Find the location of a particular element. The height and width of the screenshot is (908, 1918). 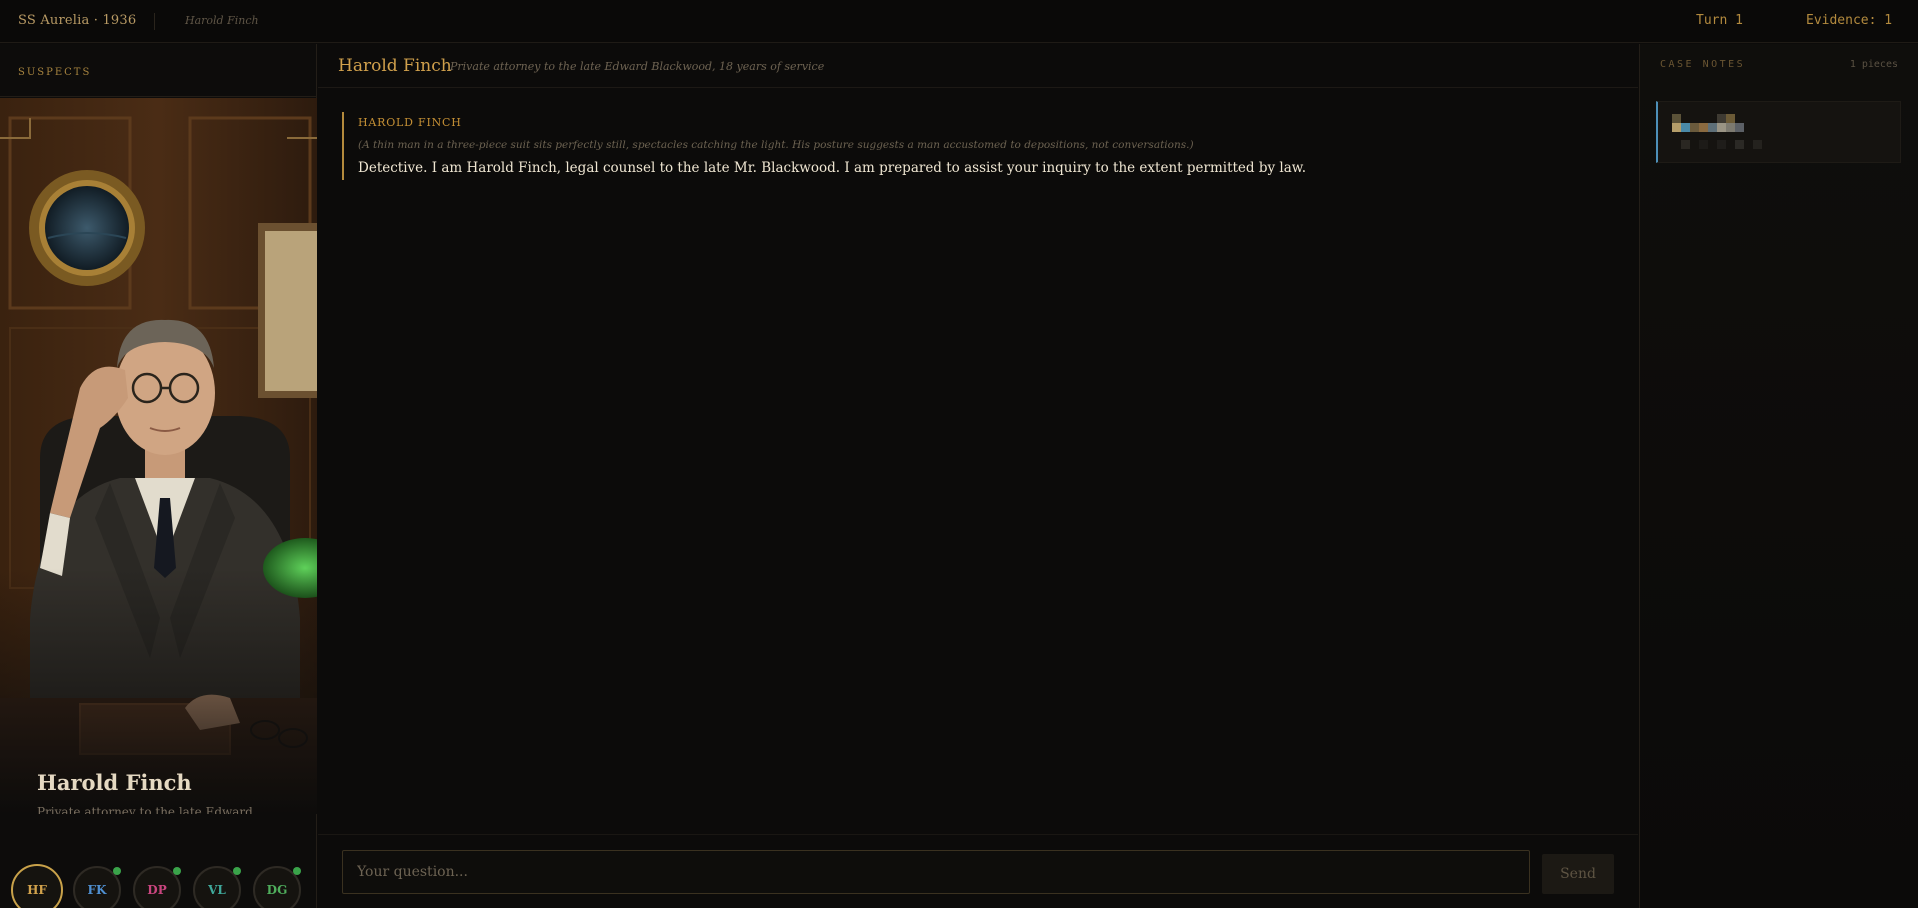

top-divider is located at coordinates (154, 21).